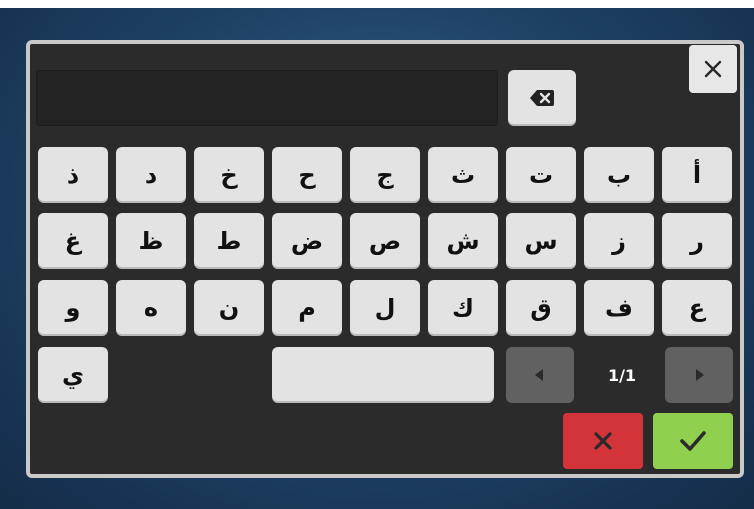 The height and width of the screenshot is (509, 754). I want to click on key: و, so click(73, 308).